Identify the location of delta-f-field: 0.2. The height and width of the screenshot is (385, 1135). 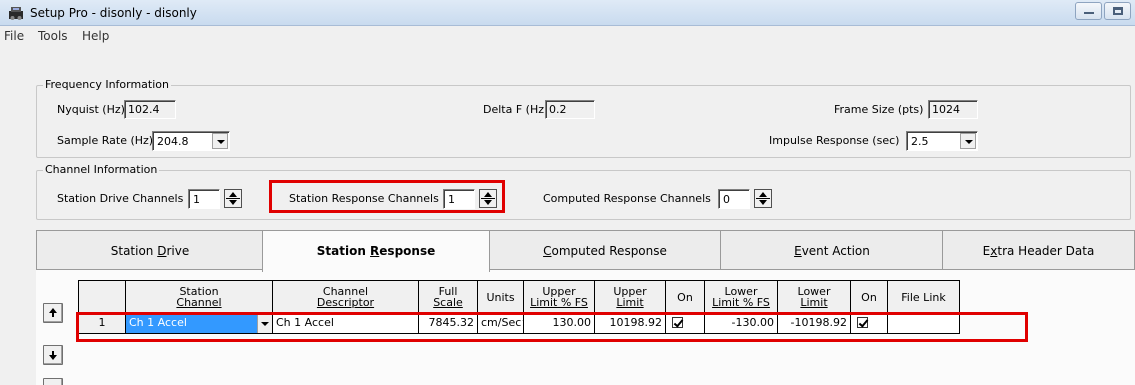
(570, 109).